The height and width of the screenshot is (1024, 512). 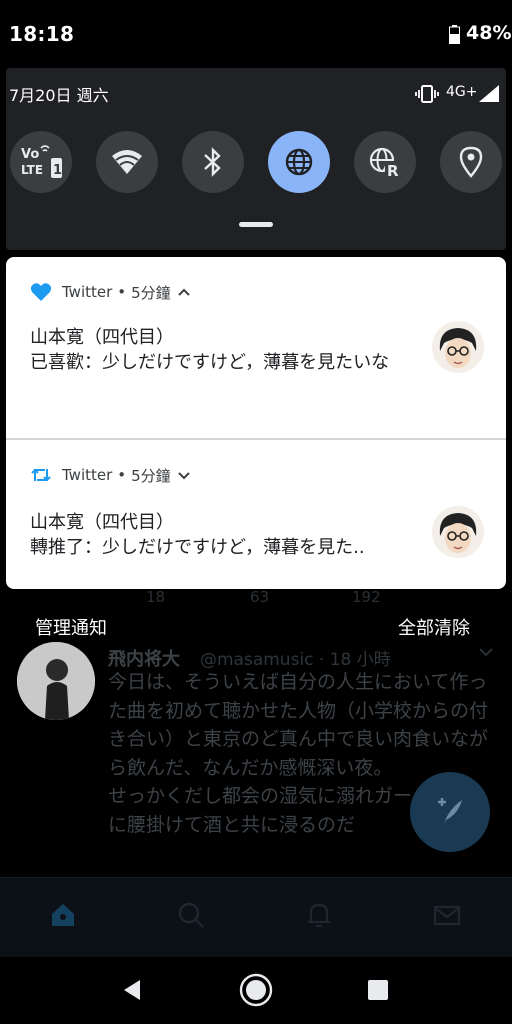 I want to click on back-triangle-icon, so click(x=132, y=990).